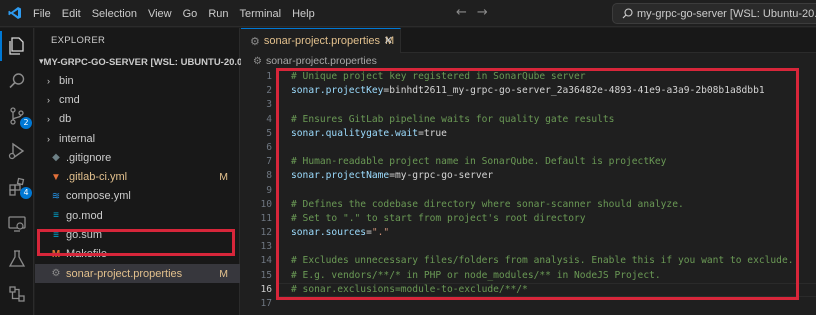  I want to click on line-number: 10, so click(266, 204).